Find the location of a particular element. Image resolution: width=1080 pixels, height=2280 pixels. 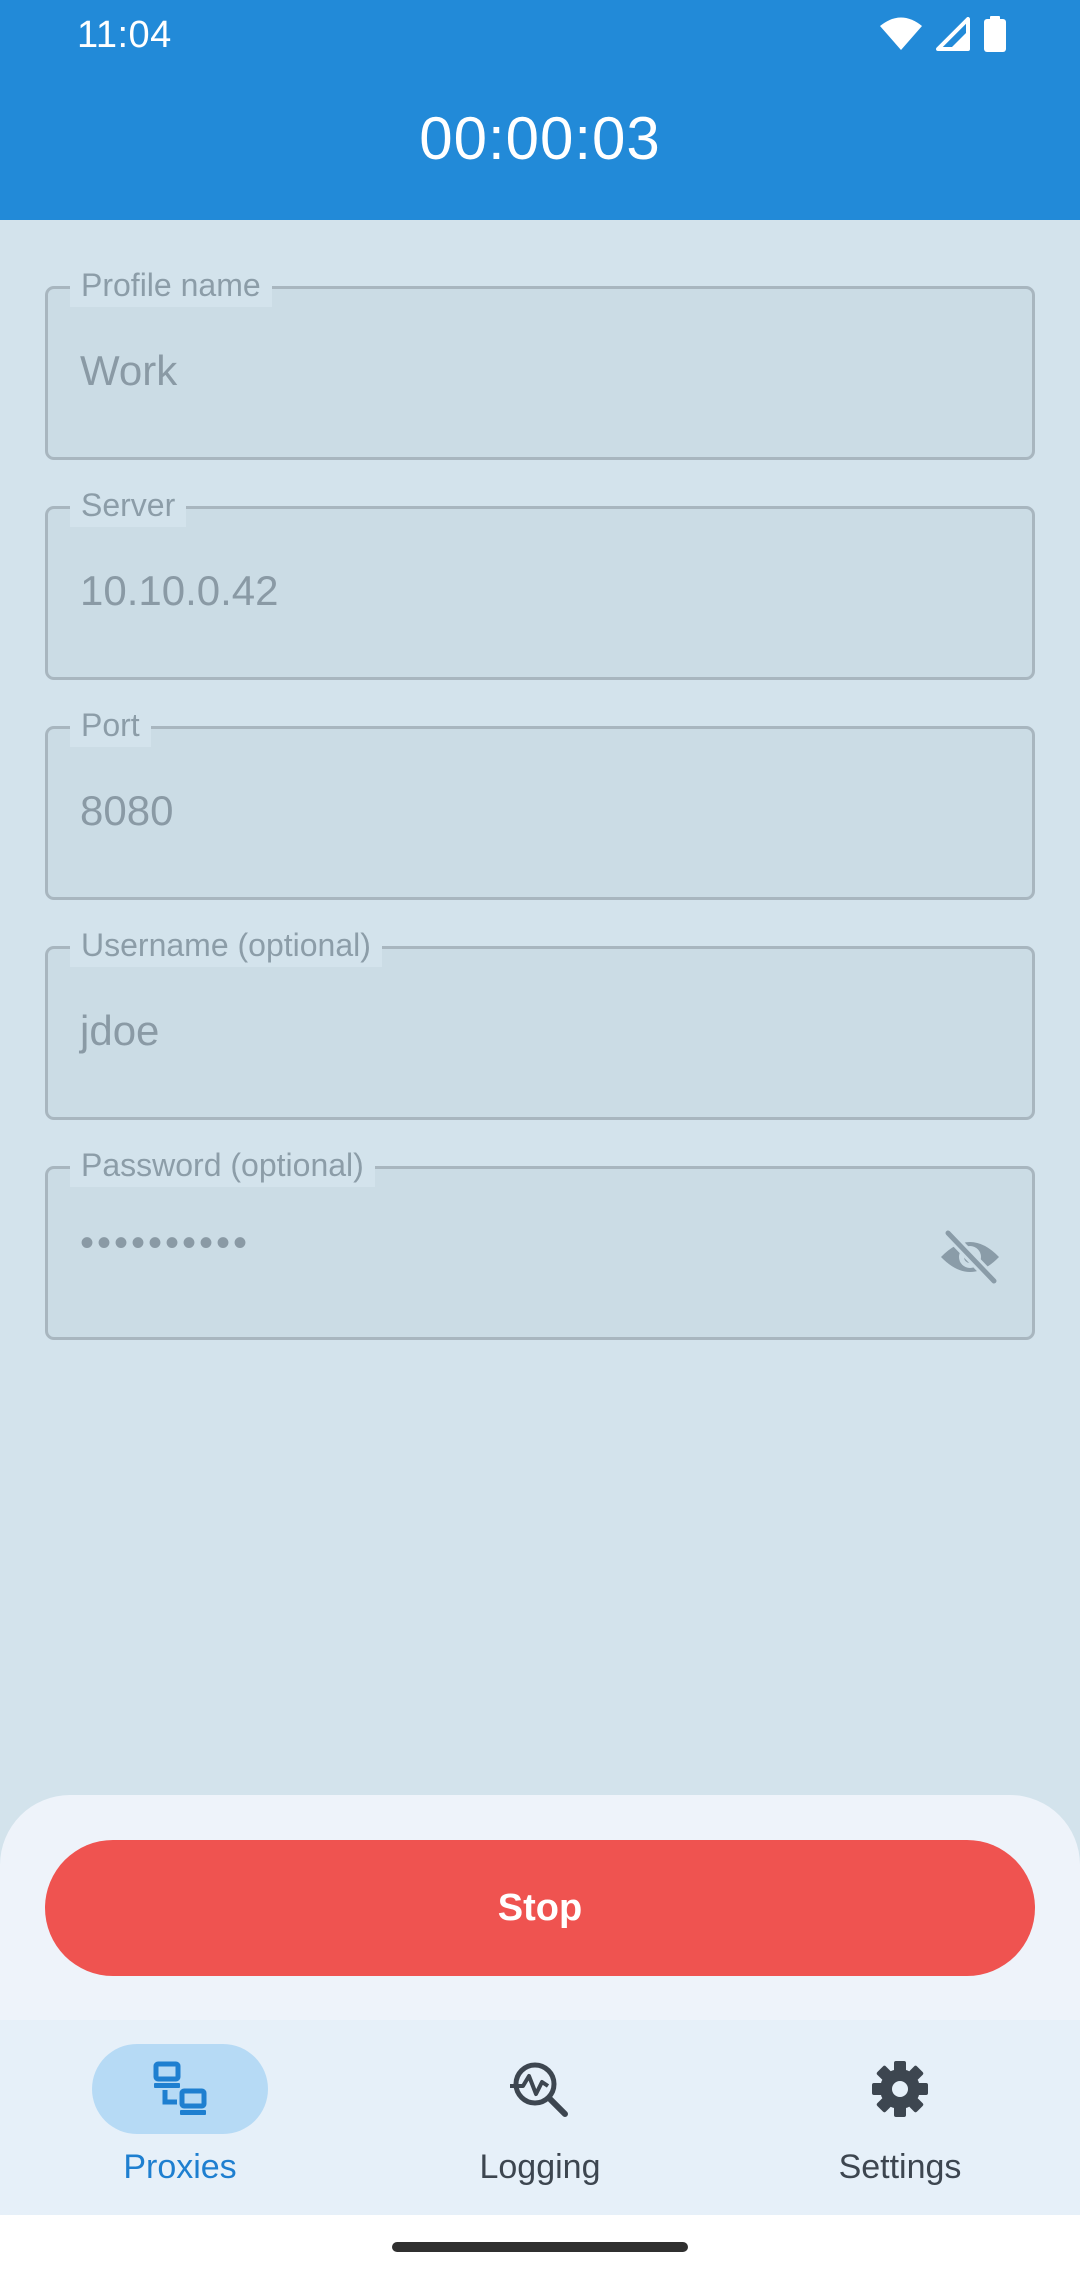

profile-name-label: Profile name is located at coordinates (171, 285).